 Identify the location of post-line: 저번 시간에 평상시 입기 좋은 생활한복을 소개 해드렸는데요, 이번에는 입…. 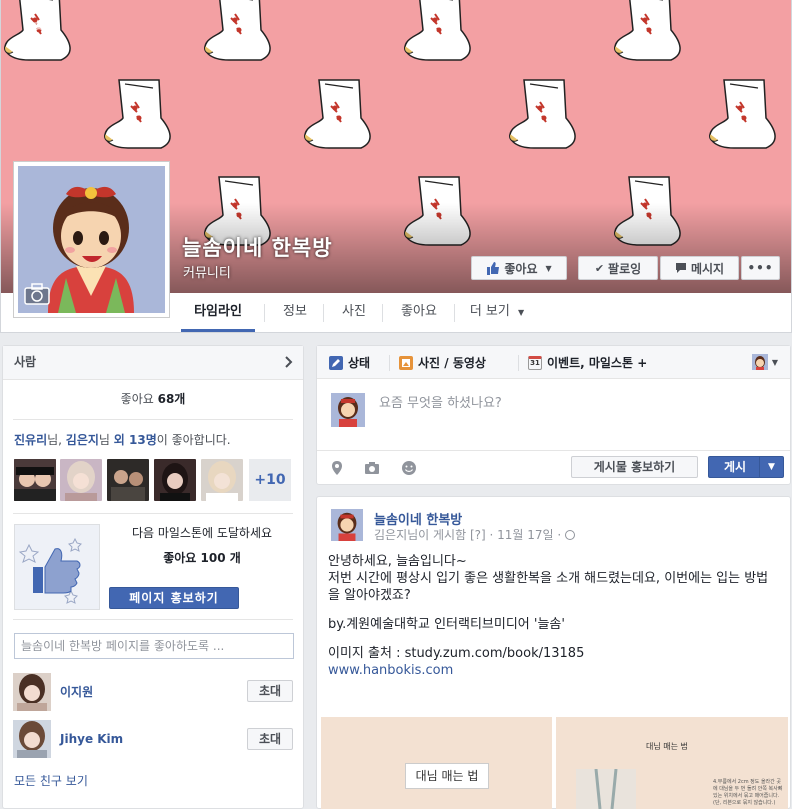
(548, 587).